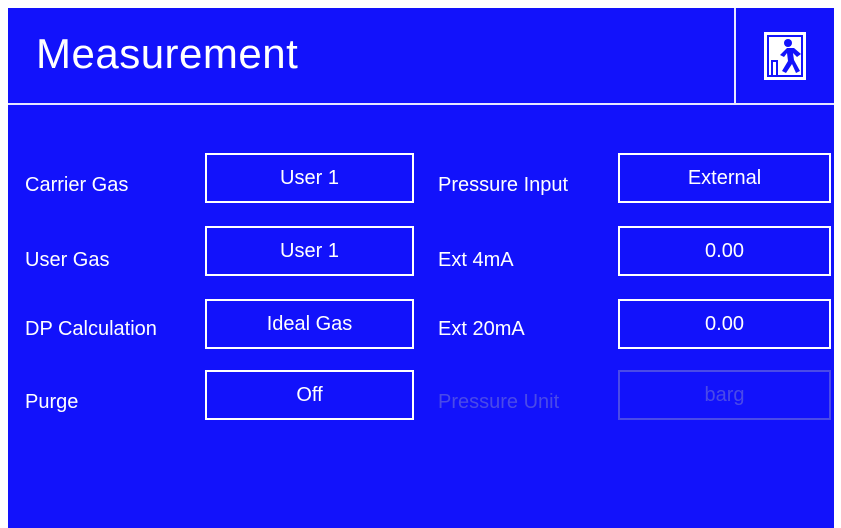 This screenshot has width=841, height=528. What do you see at coordinates (91, 329) in the screenshot?
I see `dp-calculation-label: DP Calculation` at bounding box center [91, 329].